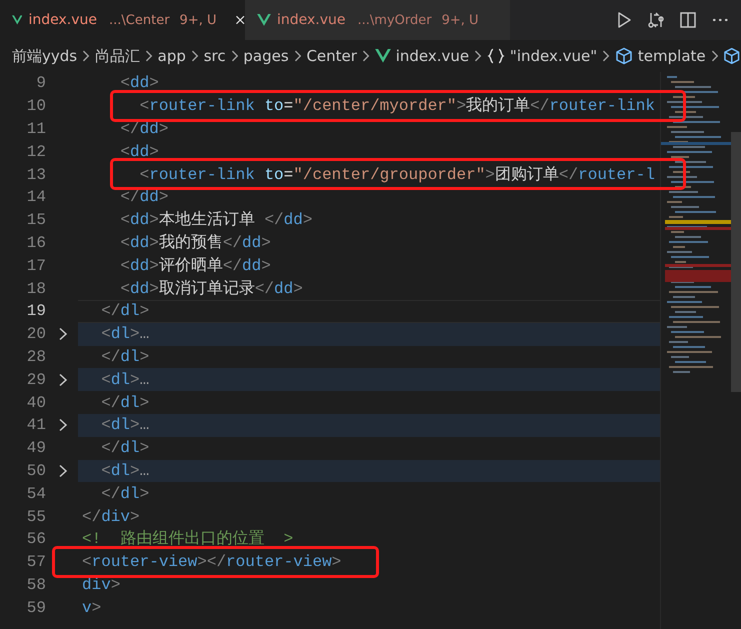 The height and width of the screenshot is (629, 741). Describe the element at coordinates (36, 425) in the screenshot. I see `line-number: 41` at that location.